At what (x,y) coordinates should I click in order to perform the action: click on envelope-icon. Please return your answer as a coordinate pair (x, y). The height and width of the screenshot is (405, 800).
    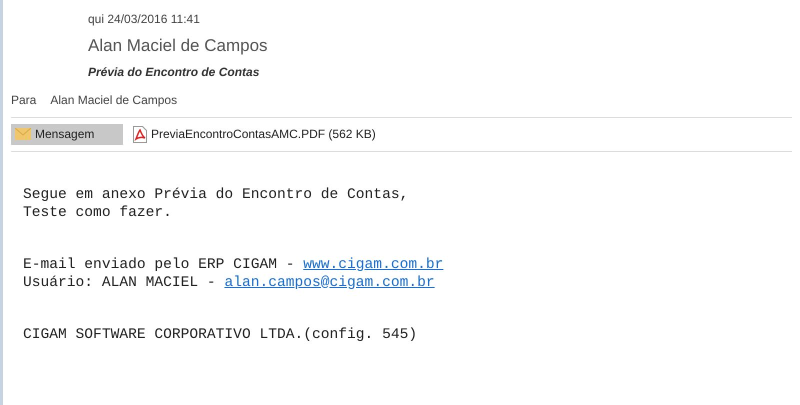
    Looking at the image, I should click on (23, 134).